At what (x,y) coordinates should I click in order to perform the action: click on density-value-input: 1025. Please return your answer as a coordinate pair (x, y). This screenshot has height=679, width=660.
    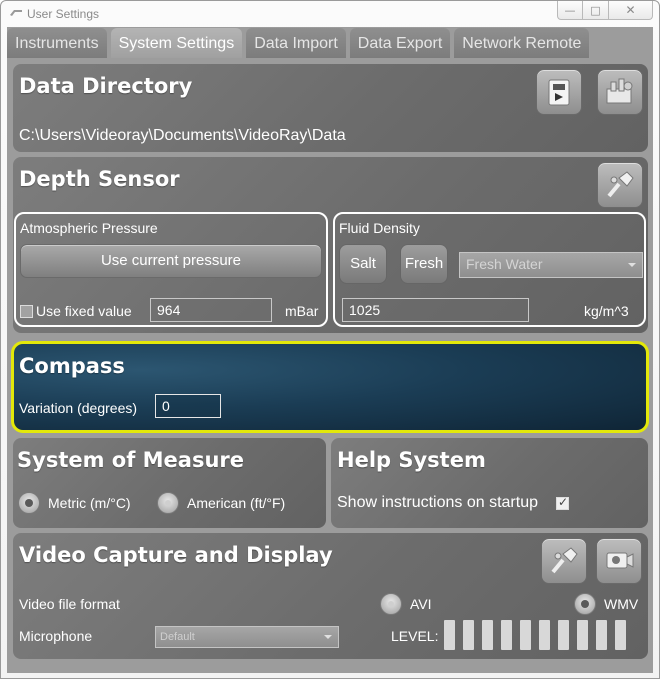
    Looking at the image, I should click on (435, 310).